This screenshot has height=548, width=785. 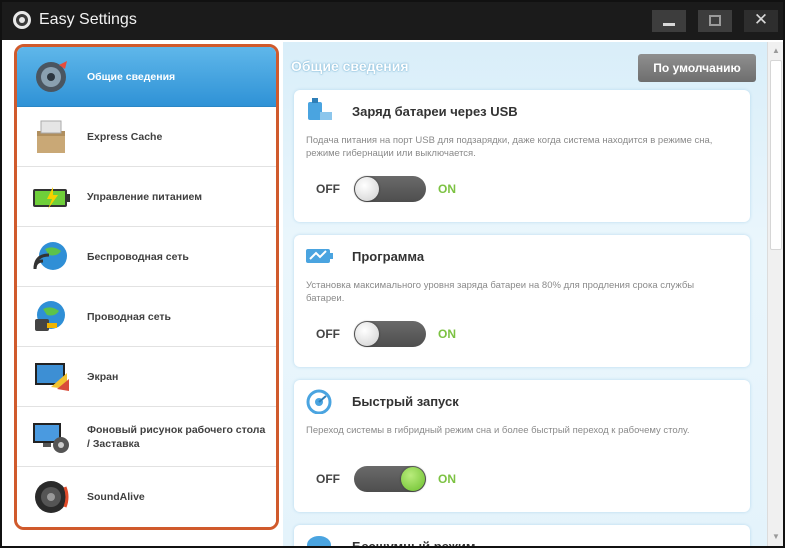 What do you see at coordinates (319, 541) in the screenshot?
I see `silent-mode-icon` at bounding box center [319, 541].